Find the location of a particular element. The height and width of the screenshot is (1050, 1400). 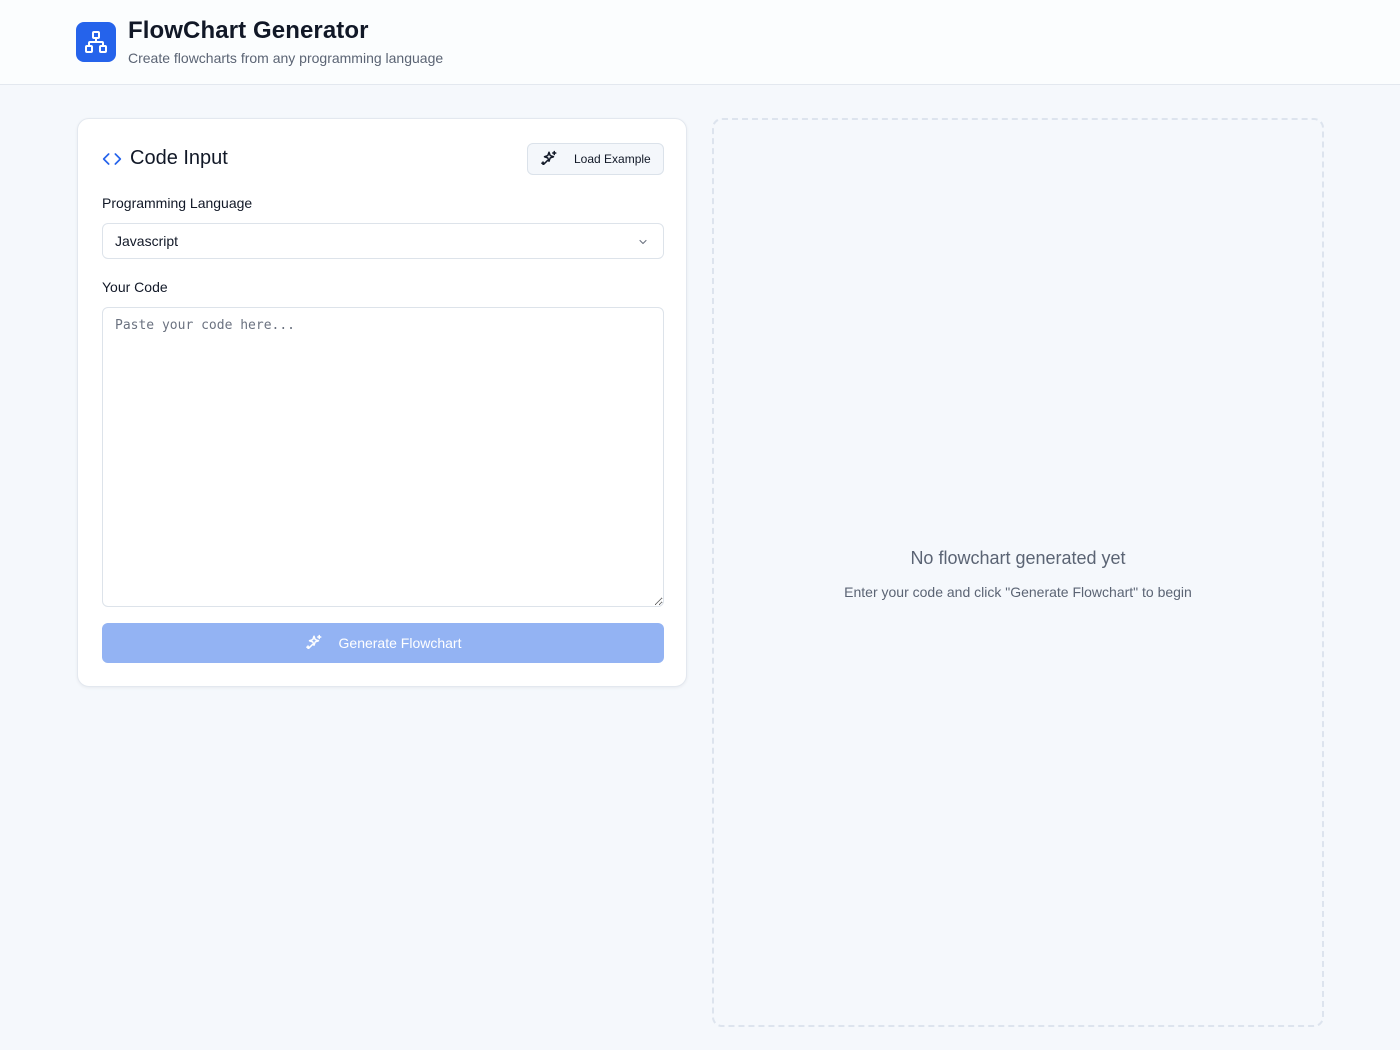

code-label: Your Code is located at coordinates (135, 287).